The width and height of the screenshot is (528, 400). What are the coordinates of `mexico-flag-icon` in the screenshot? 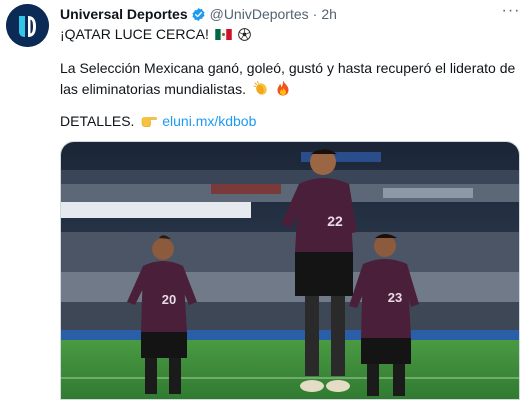 It's located at (223, 34).